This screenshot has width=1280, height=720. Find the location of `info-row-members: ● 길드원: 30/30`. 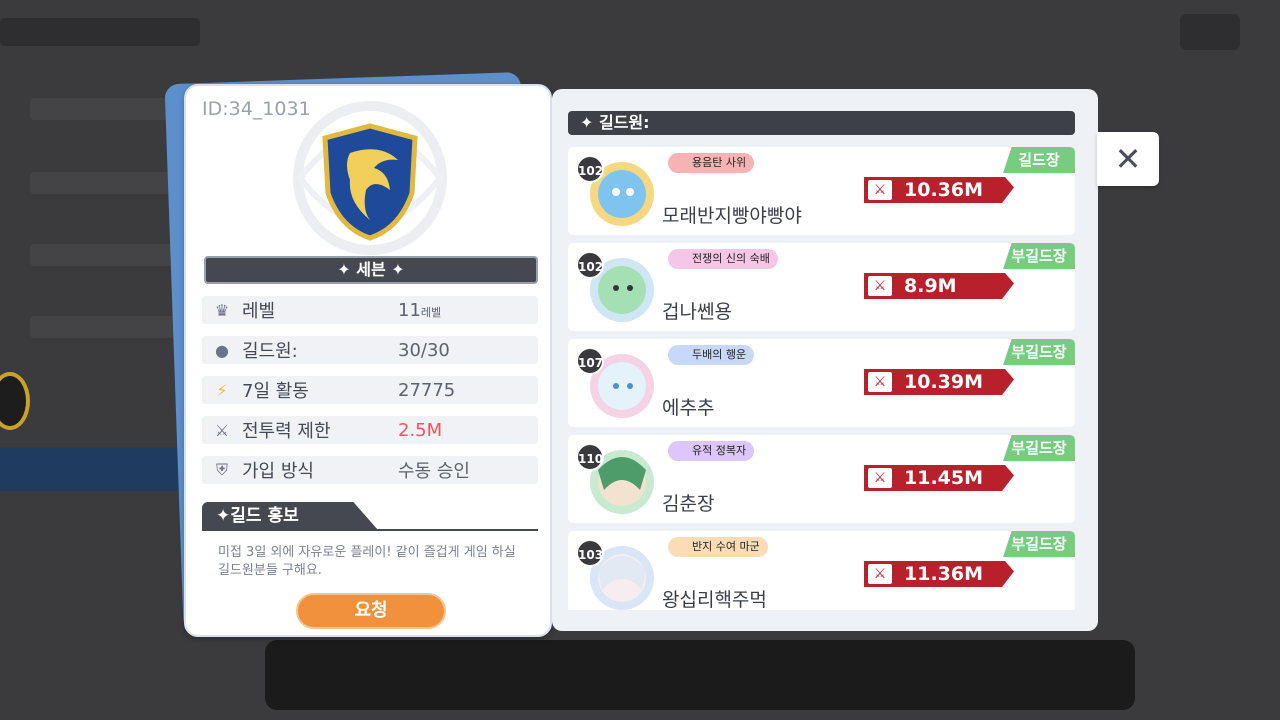

info-row-members: ● 길드원: 30/30 is located at coordinates (370, 350).